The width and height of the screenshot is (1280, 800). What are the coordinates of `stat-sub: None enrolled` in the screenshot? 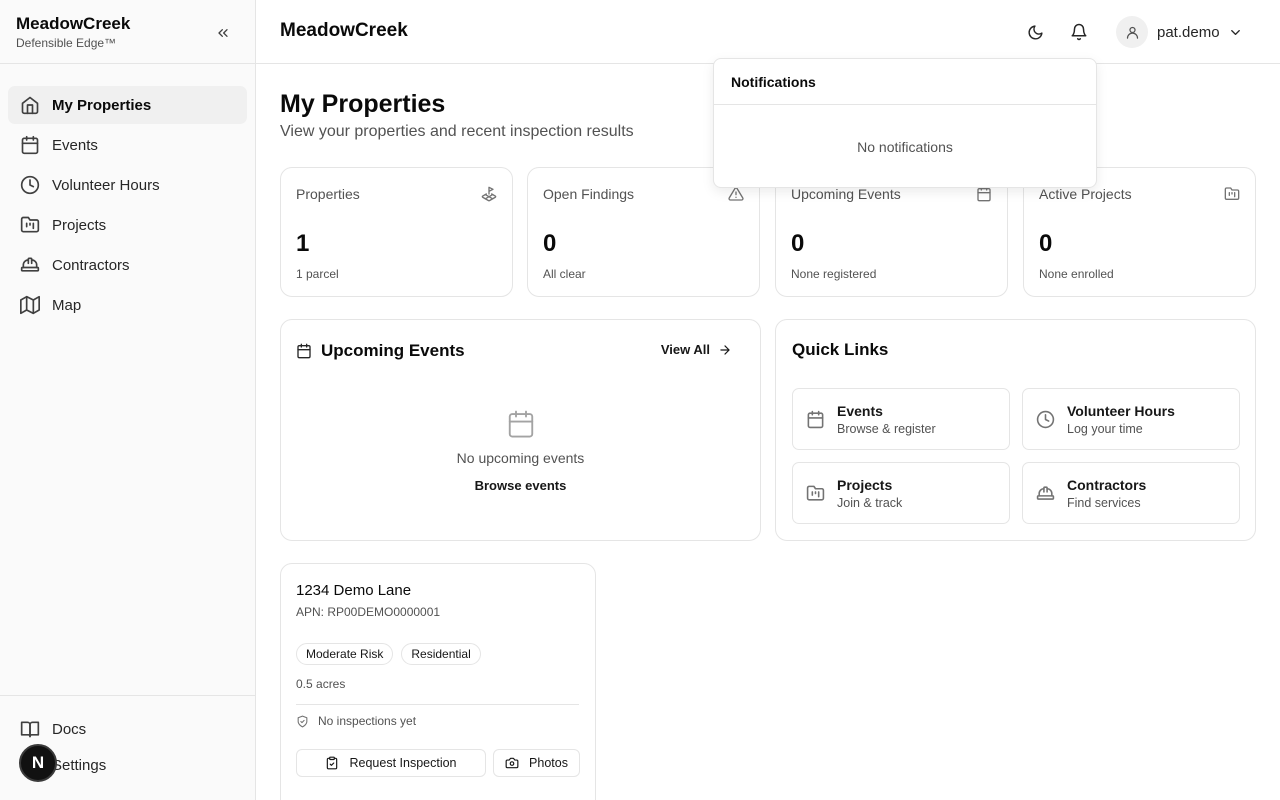 It's located at (1076, 274).